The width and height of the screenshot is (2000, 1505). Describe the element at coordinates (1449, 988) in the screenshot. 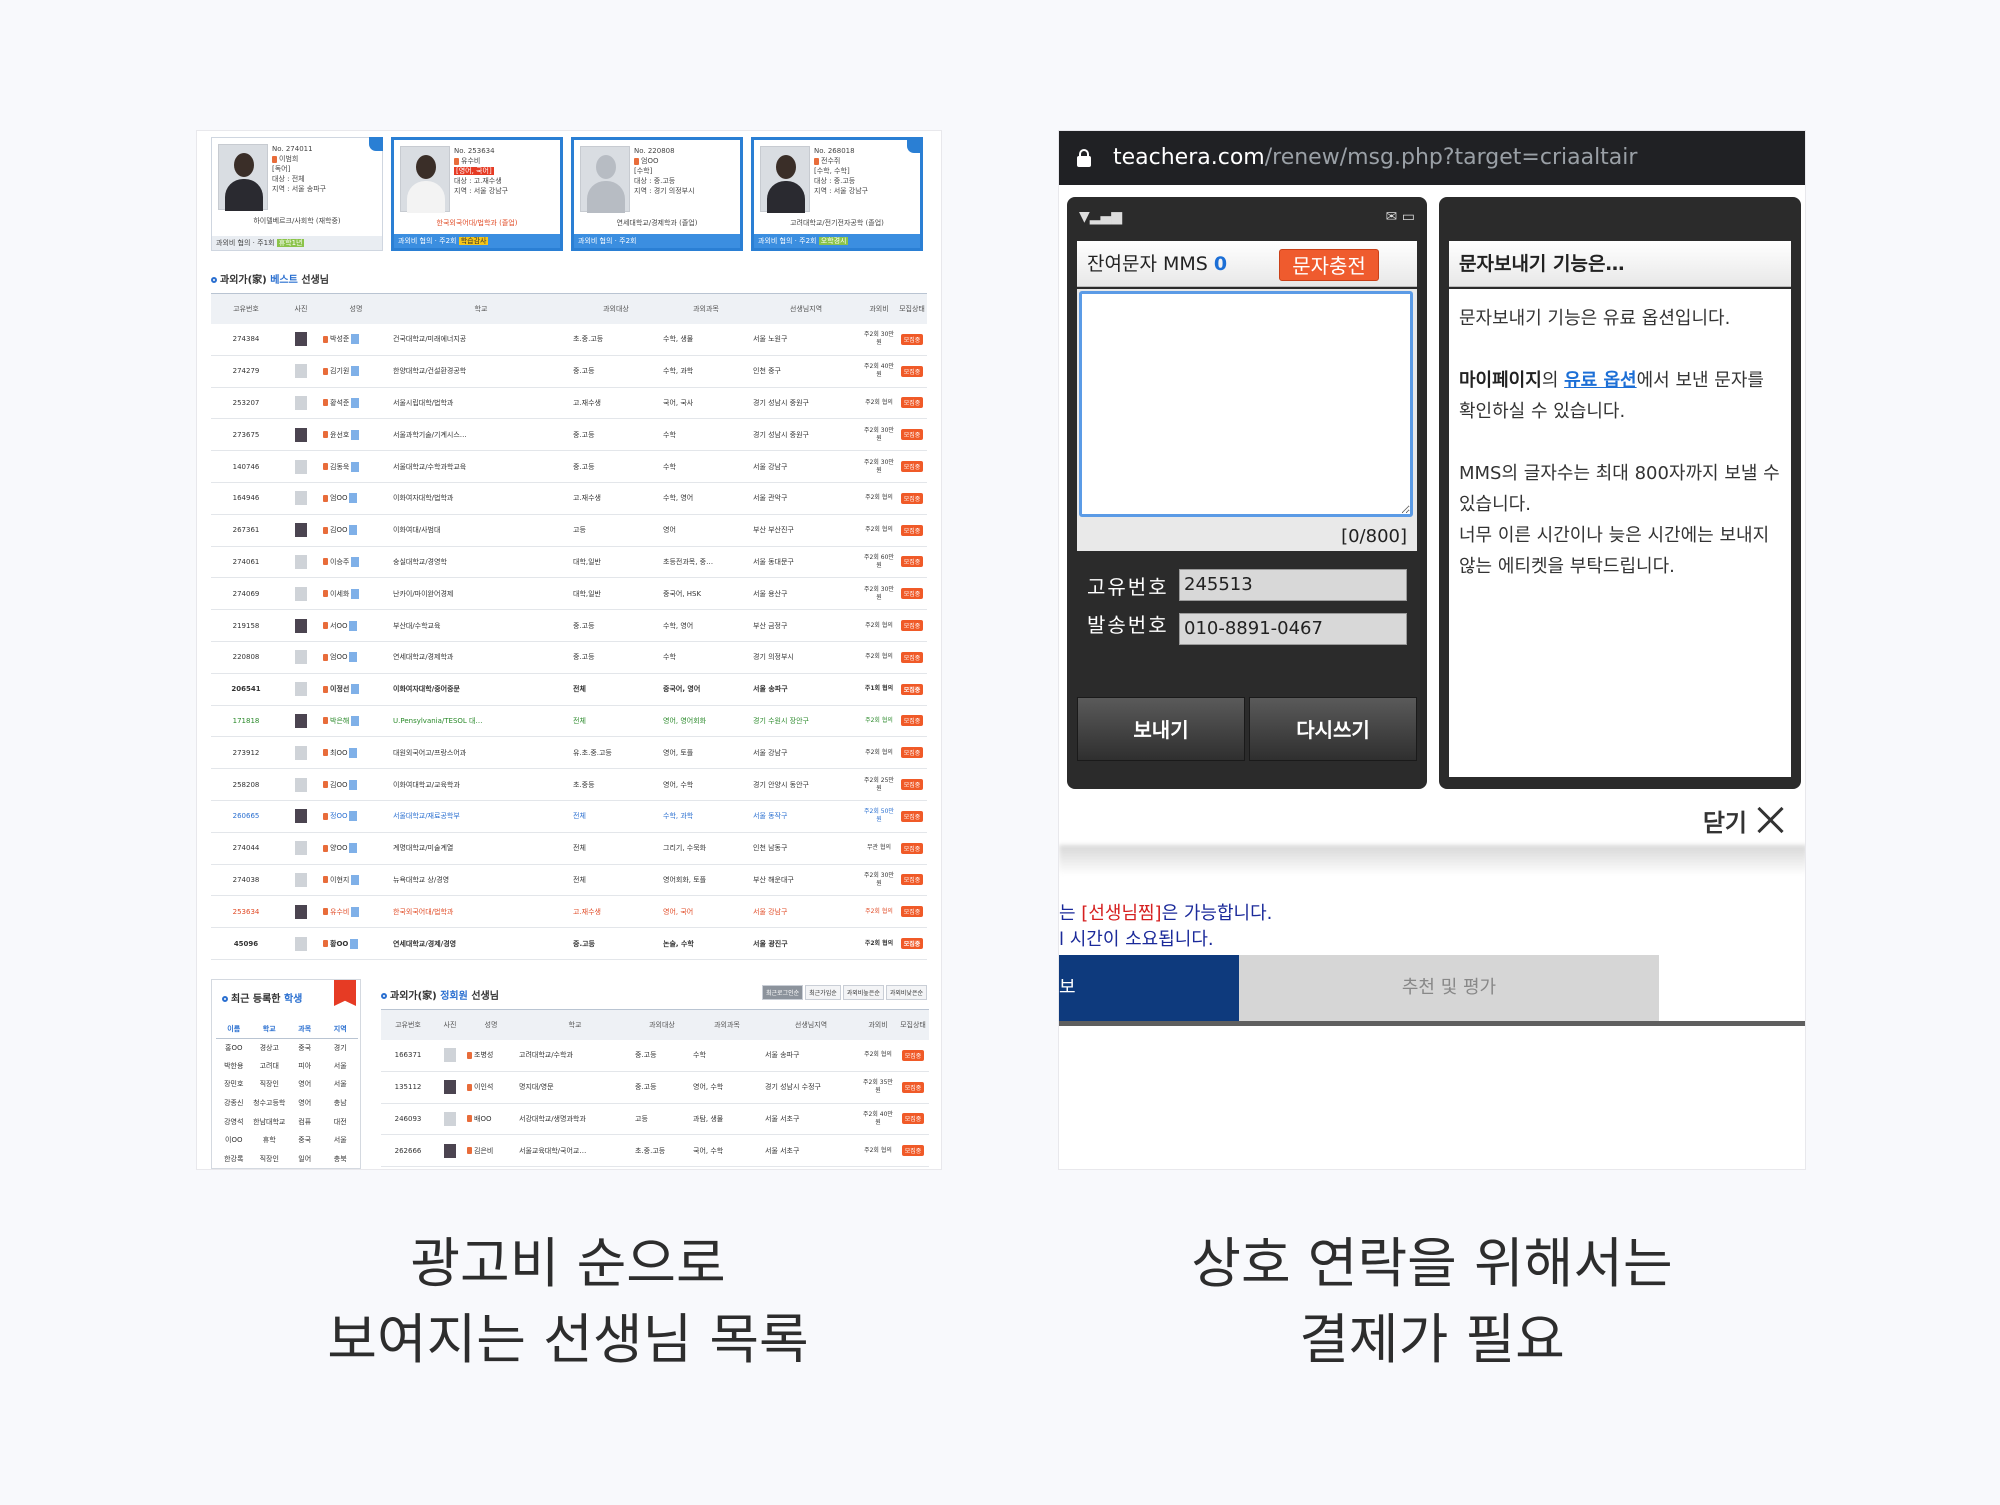

I see `tab-reviews: 추천 및 평가` at that location.